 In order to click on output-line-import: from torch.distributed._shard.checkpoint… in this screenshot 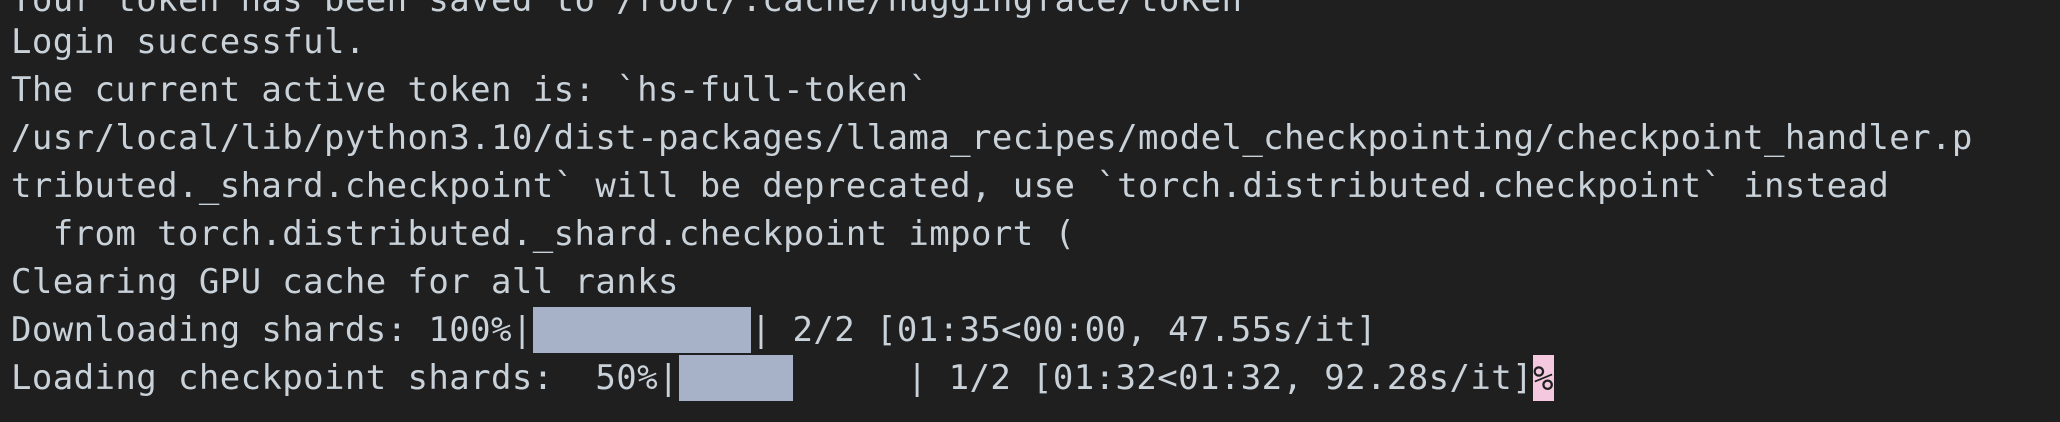, I will do `click(543, 234)`.